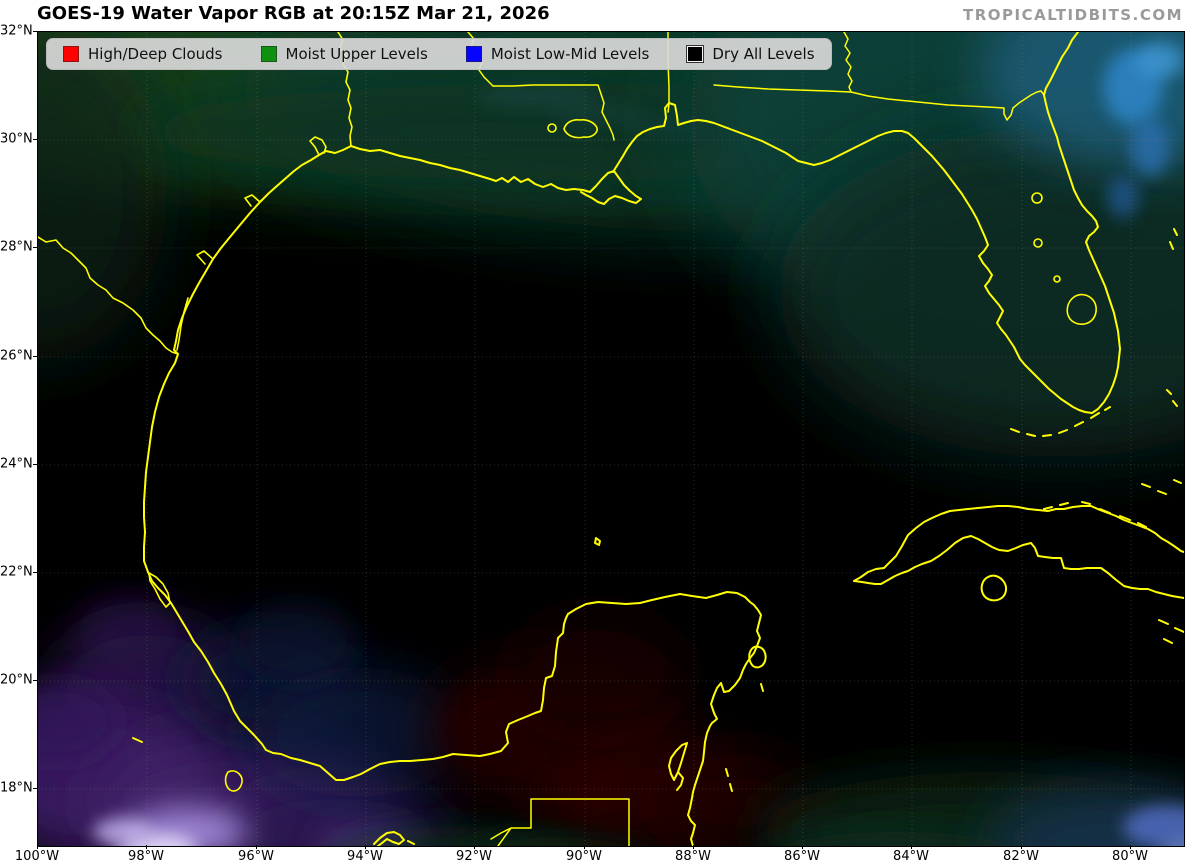 The image size is (1200, 867). What do you see at coordinates (473, 54) in the screenshot?
I see `legend-swatch-blue` at bounding box center [473, 54].